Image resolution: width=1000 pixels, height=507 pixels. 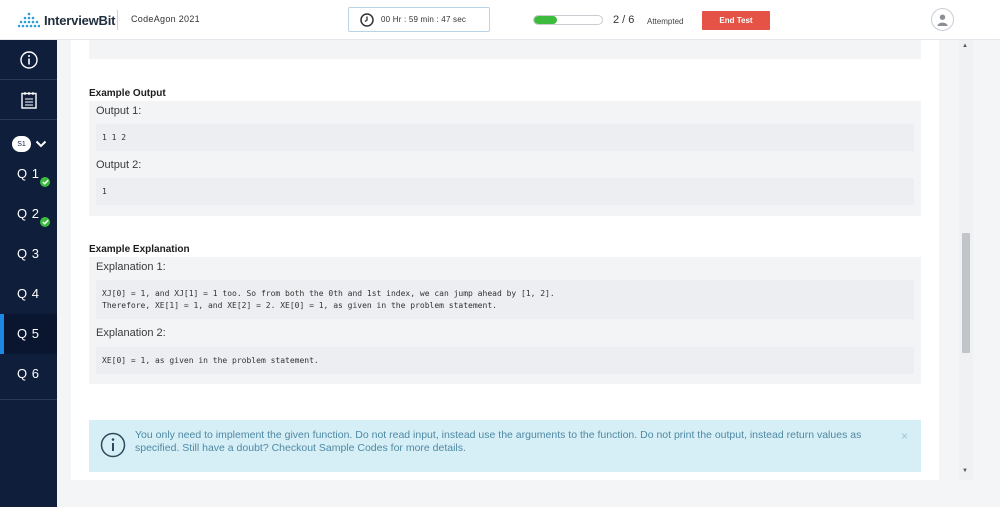 What do you see at coordinates (119, 111) in the screenshot?
I see `output-1-label: Output 1:` at bounding box center [119, 111].